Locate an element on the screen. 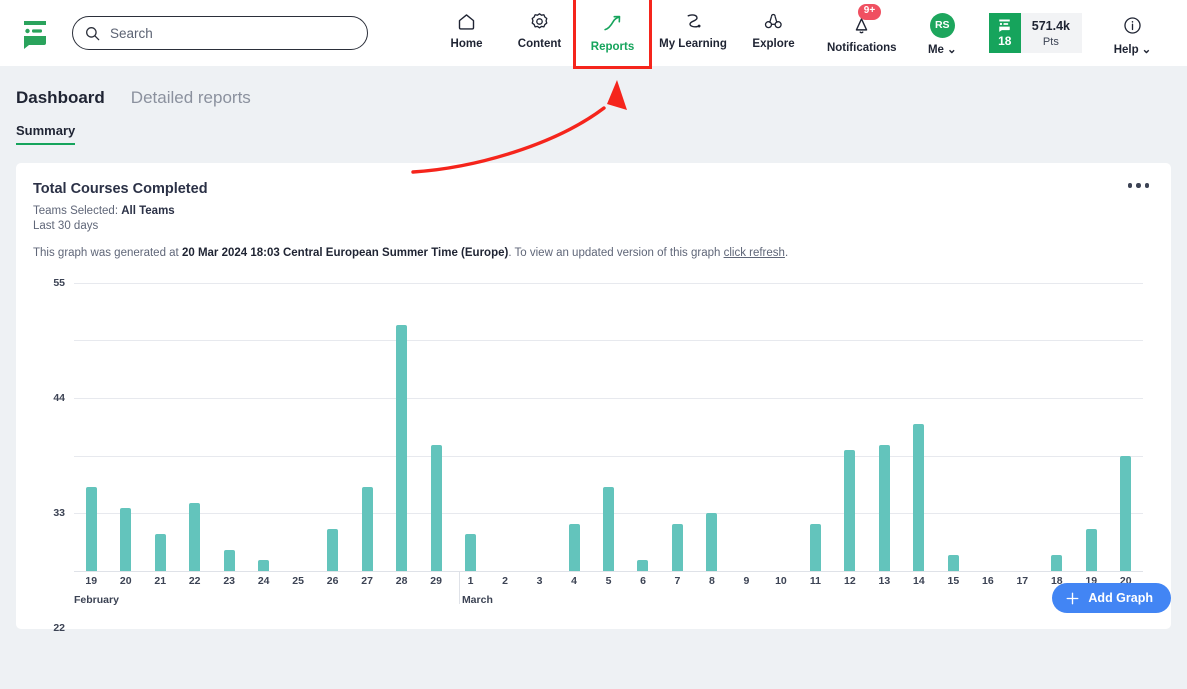  page-title: Total Courses Completed is located at coordinates (120, 189).